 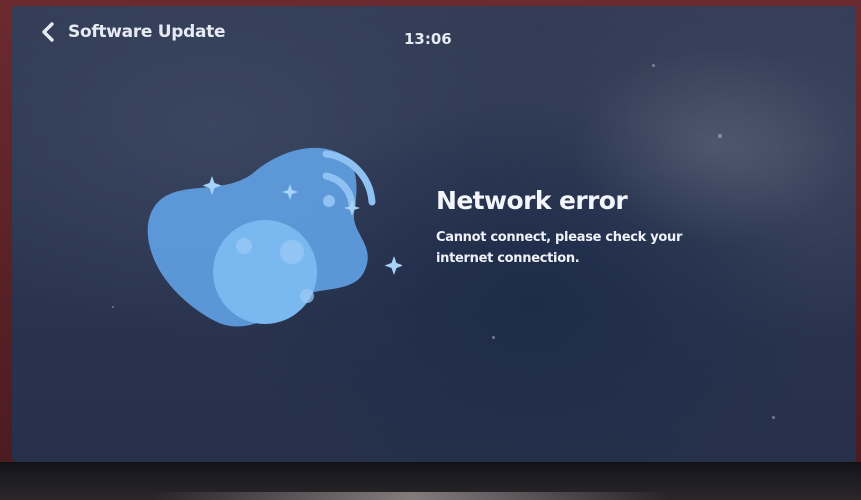 I want to click on back-button: Software Update, so click(x=132, y=32).